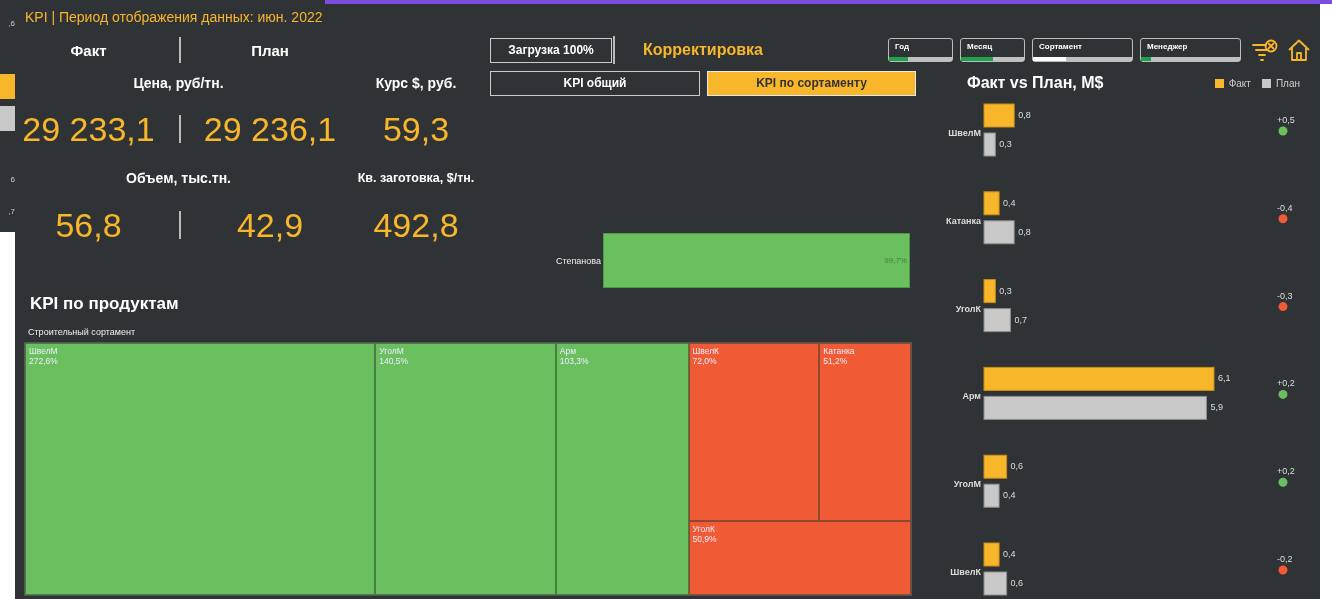 This screenshot has height=599, width=1332. What do you see at coordinates (1190, 50) in the screenshot?
I see `filter-dropdown: Менеджер` at bounding box center [1190, 50].